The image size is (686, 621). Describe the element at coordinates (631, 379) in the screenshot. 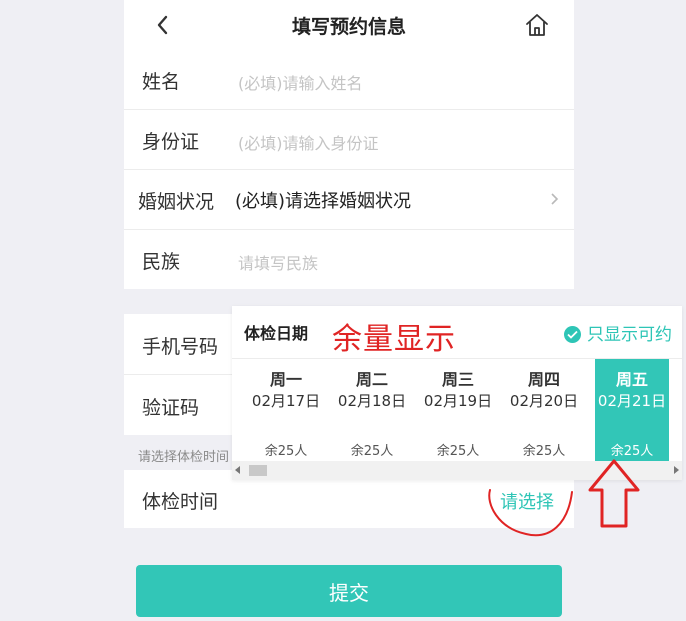

I see `weekday-label: 周五` at that location.